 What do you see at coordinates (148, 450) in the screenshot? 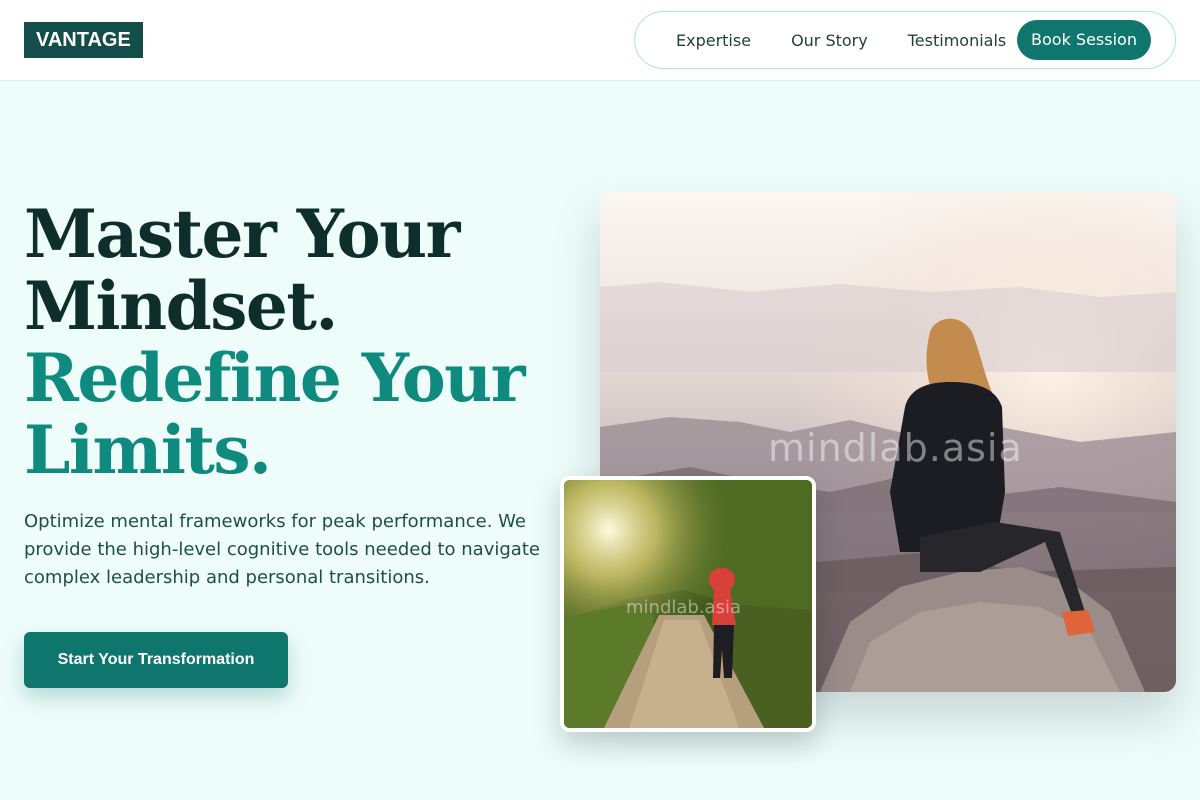
I see `headline-line-4: Limits.` at bounding box center [148, 450].